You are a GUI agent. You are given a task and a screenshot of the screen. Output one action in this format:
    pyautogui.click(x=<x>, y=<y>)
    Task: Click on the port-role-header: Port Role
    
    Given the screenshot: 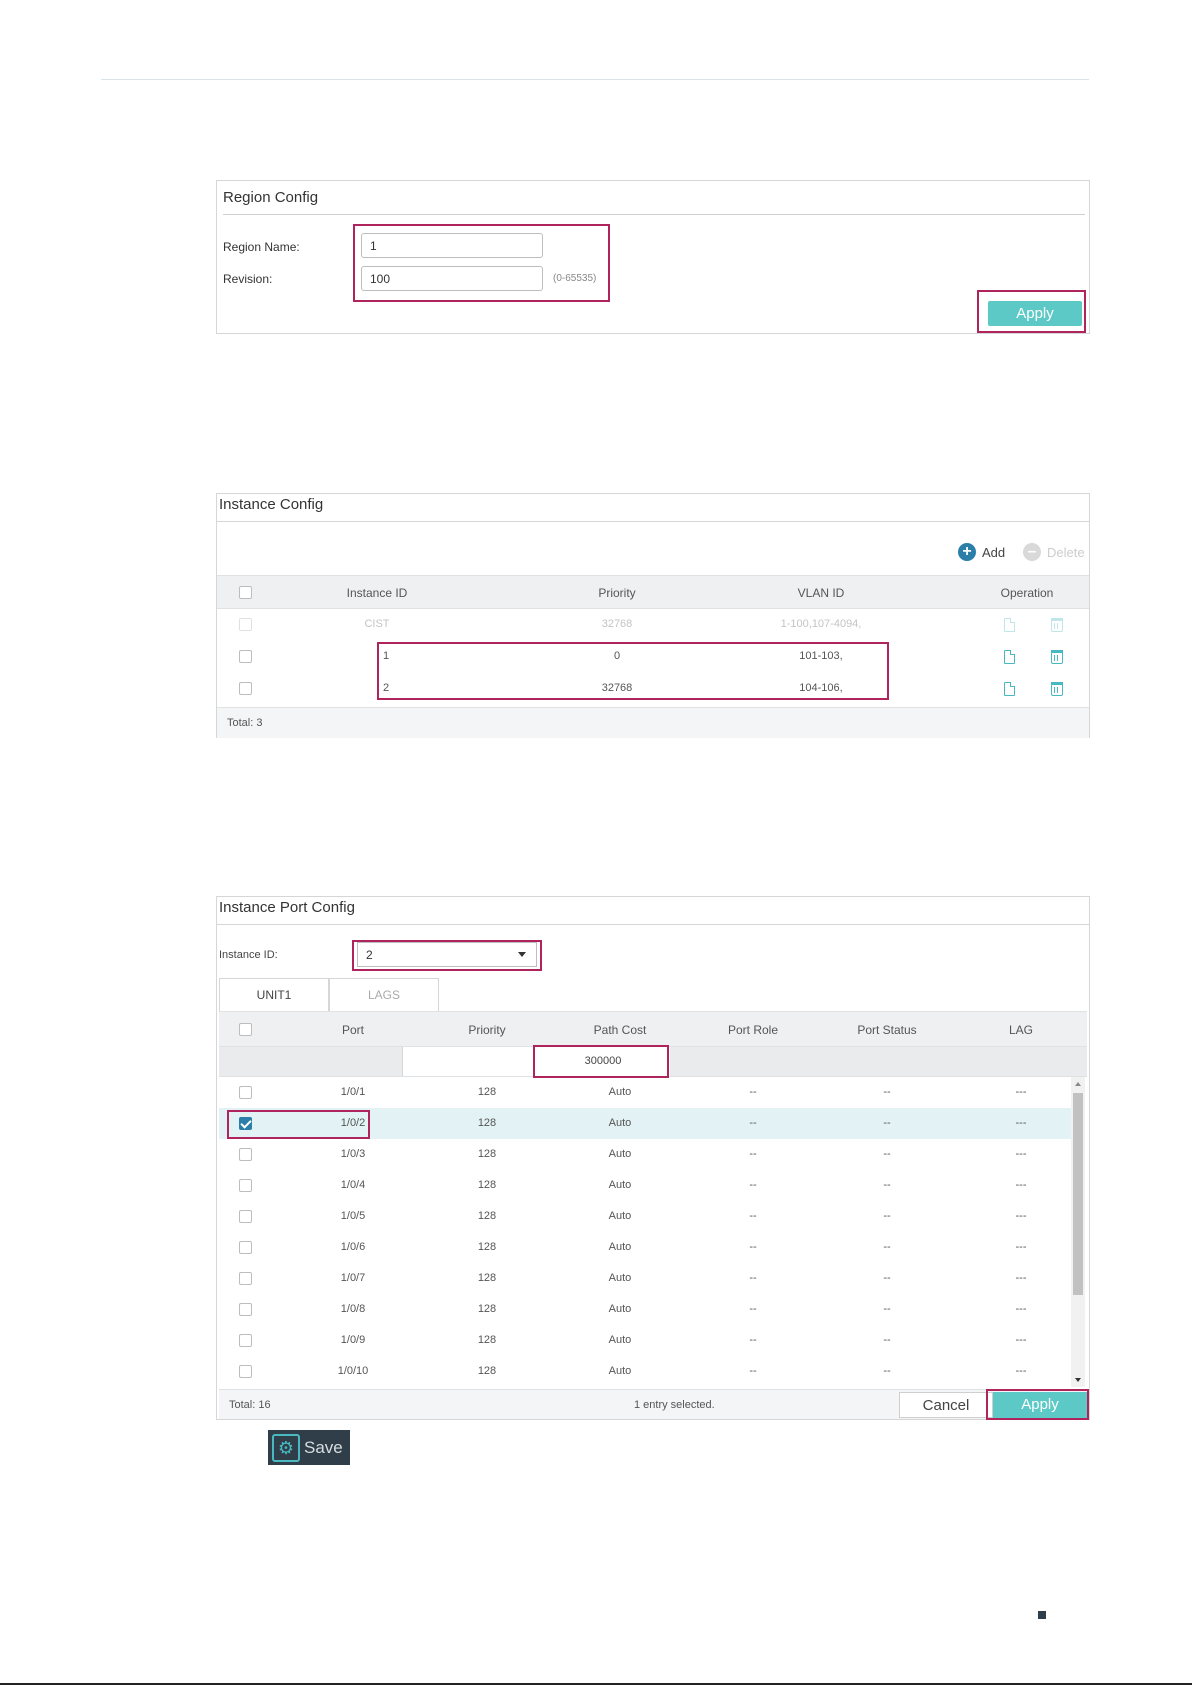 What is the action you would take?
    pyautogui.click(x=753, y=1030)
    